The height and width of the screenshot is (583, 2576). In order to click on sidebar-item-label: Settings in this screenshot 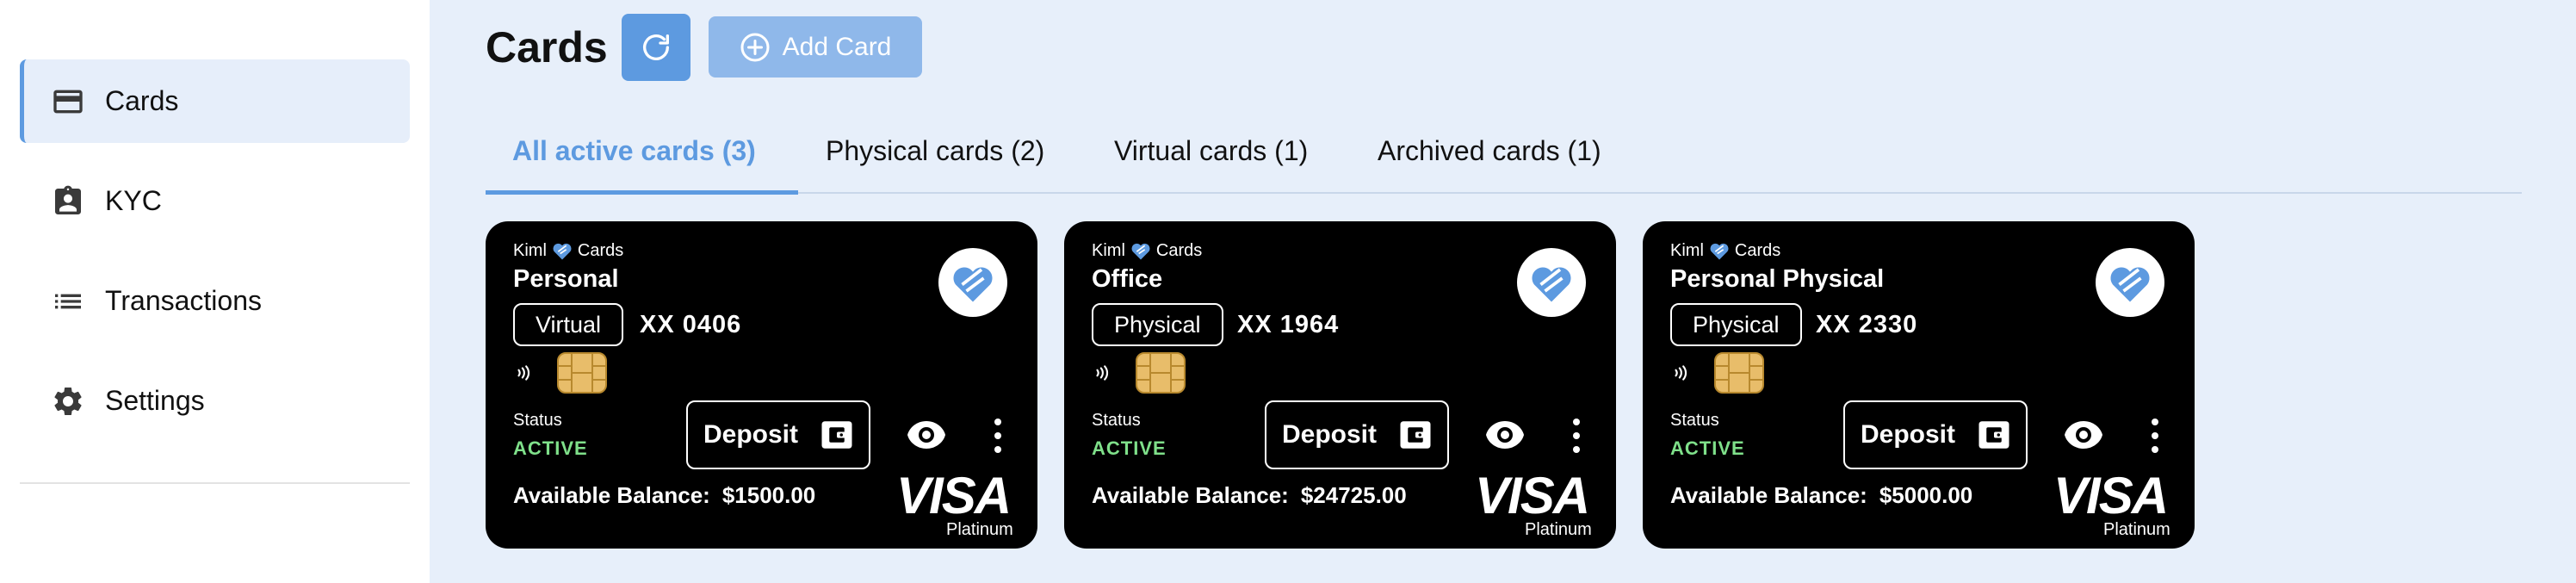, I will do `click(155, 400)`.